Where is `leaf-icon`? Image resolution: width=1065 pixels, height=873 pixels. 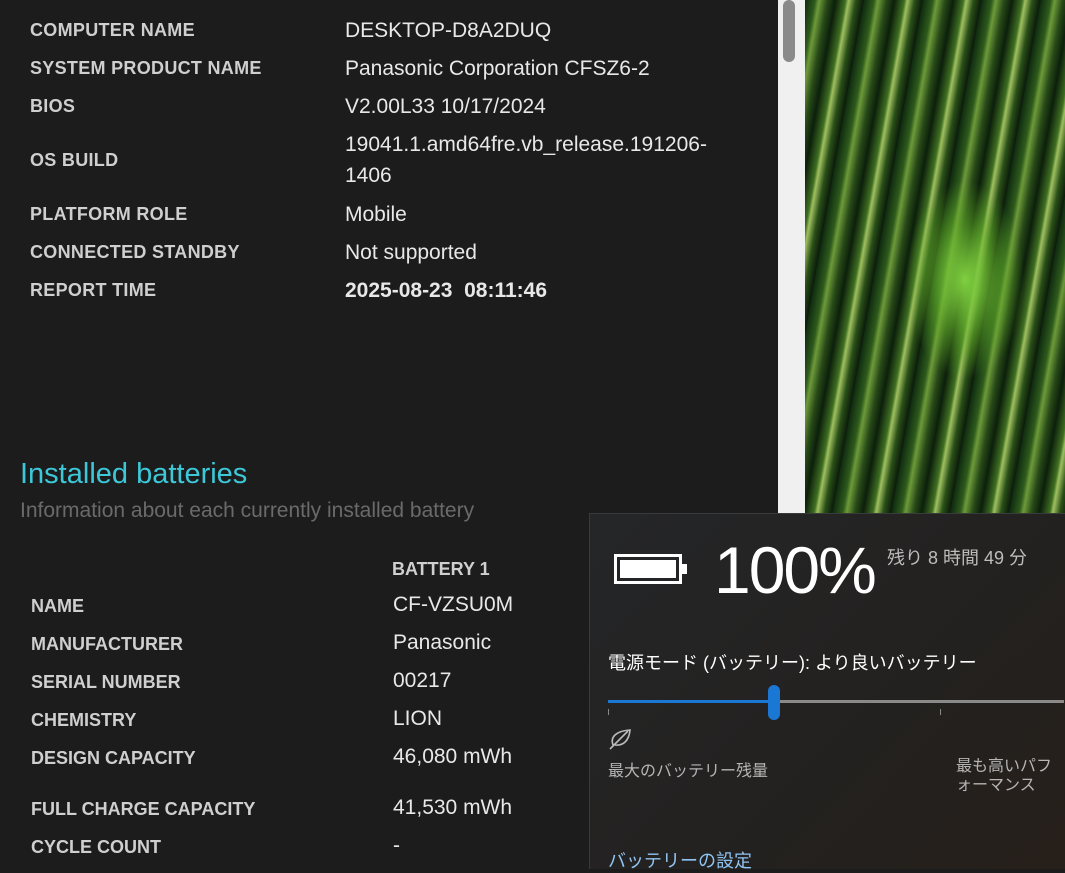 leaf-icon is located at coordinates (620, 739).